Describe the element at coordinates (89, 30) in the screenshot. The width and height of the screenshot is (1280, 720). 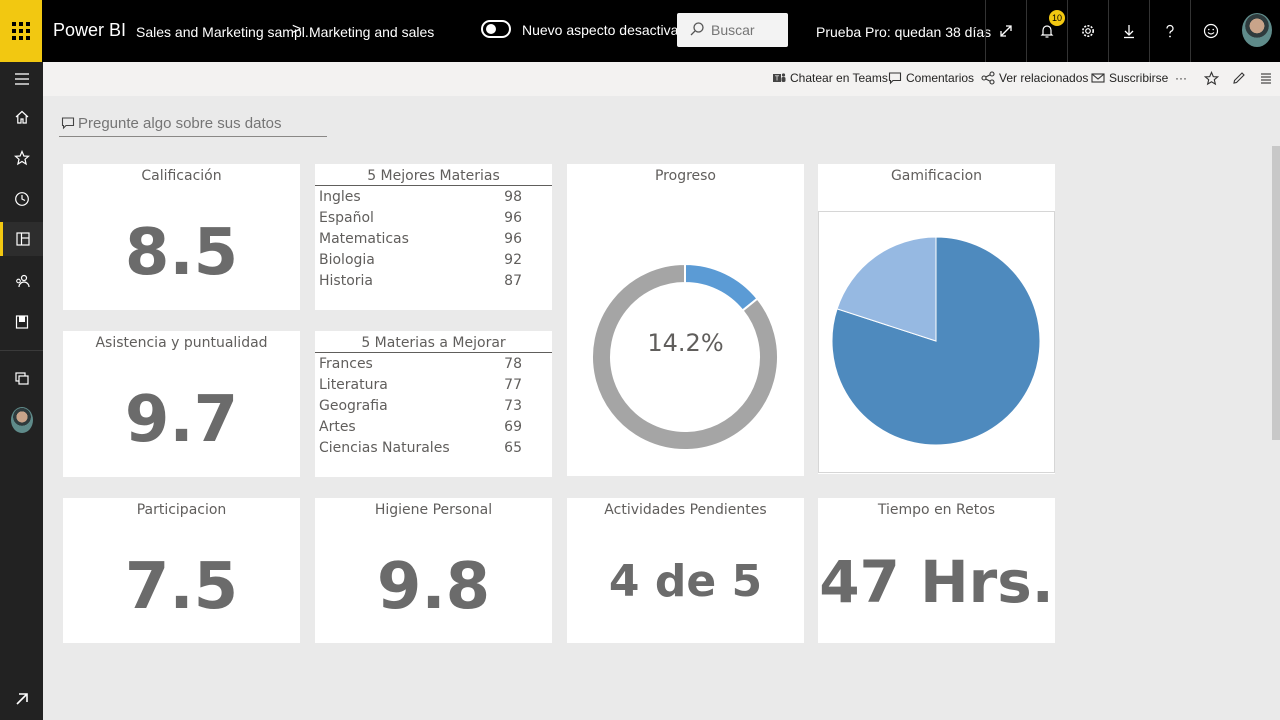
I see `brand-name: Power BI` at that location.